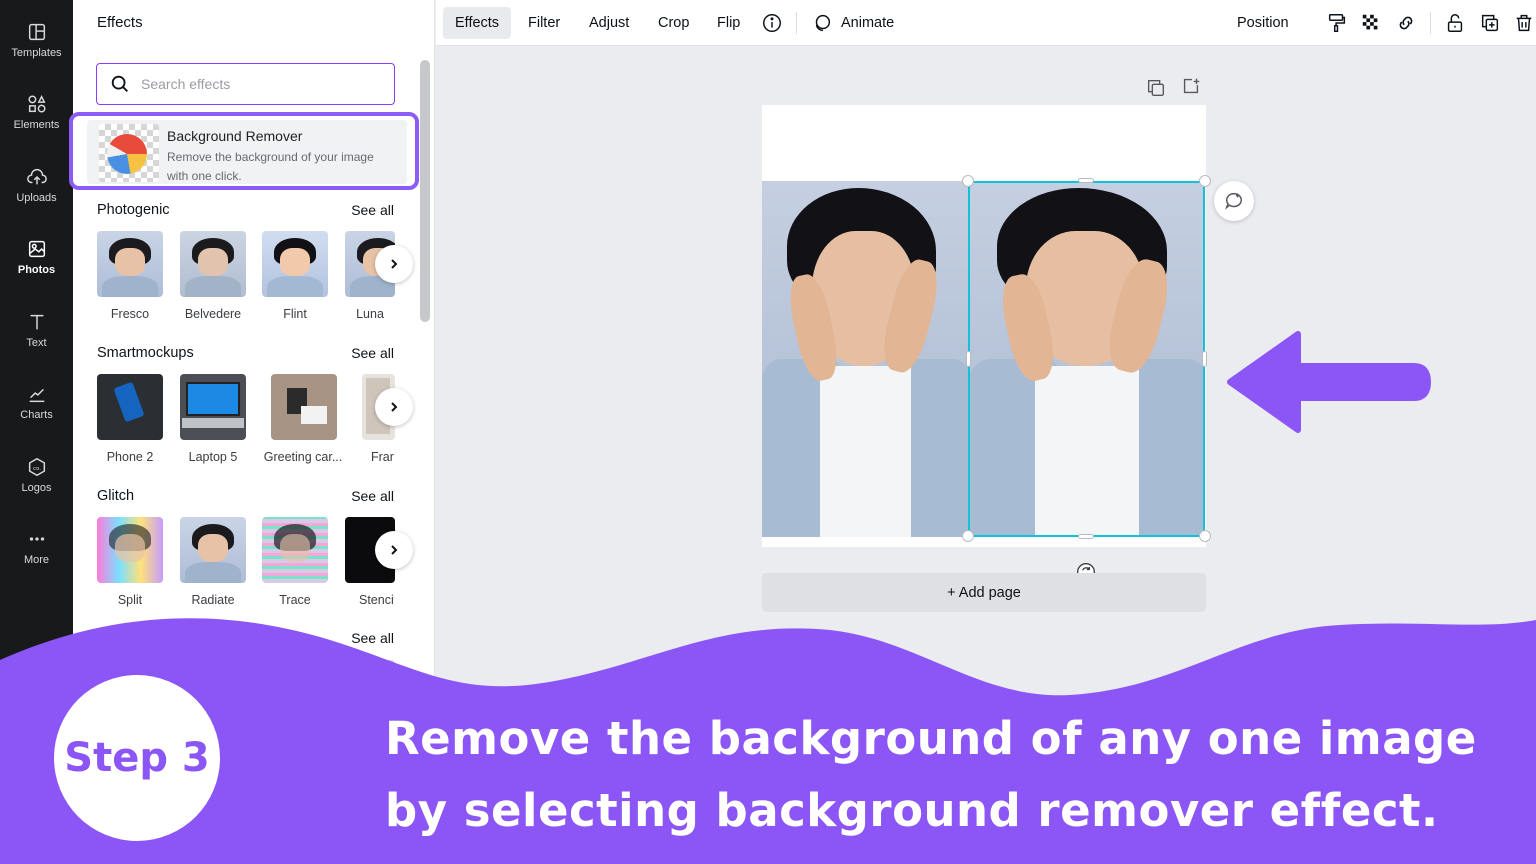 Image resolution: width=1536 pixels, height=864 pixels. Describe the element at coordinates (304, 407) in the screenshot. I see `mockup-thumb-greeting-card` at that location.